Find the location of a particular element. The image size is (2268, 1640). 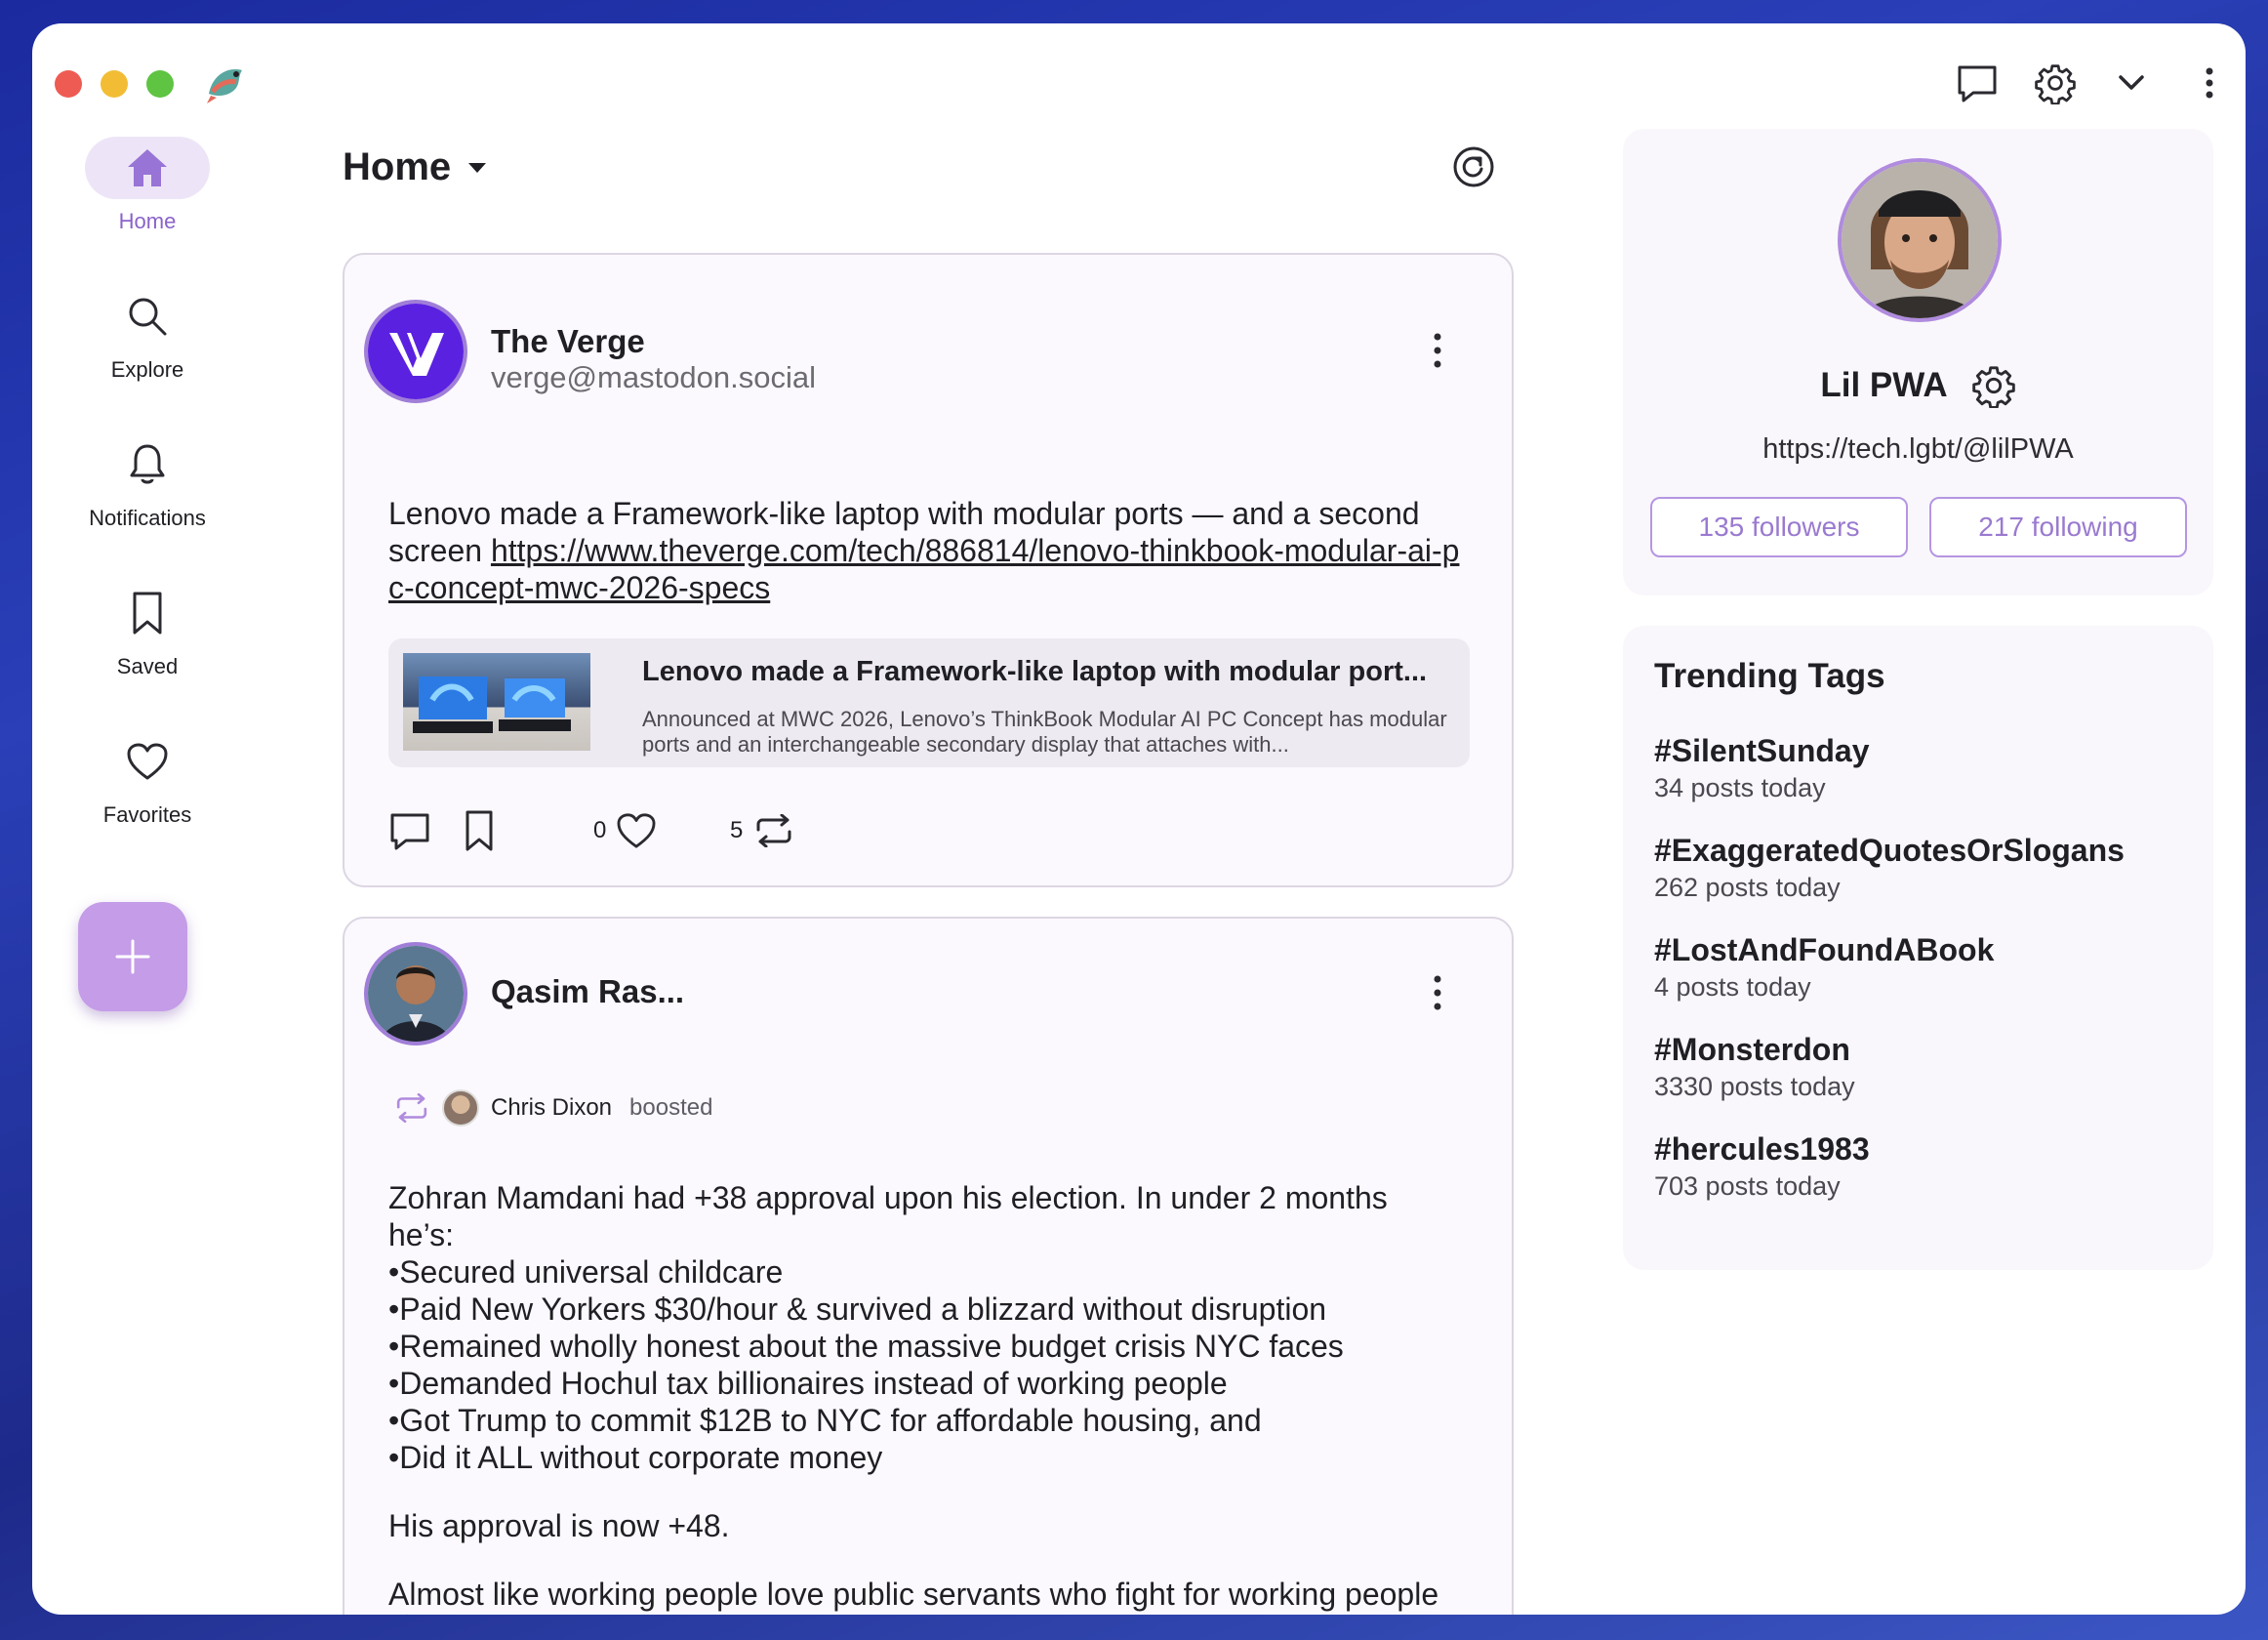

boosted-label: boosted is located at coordinates (671, 1107).